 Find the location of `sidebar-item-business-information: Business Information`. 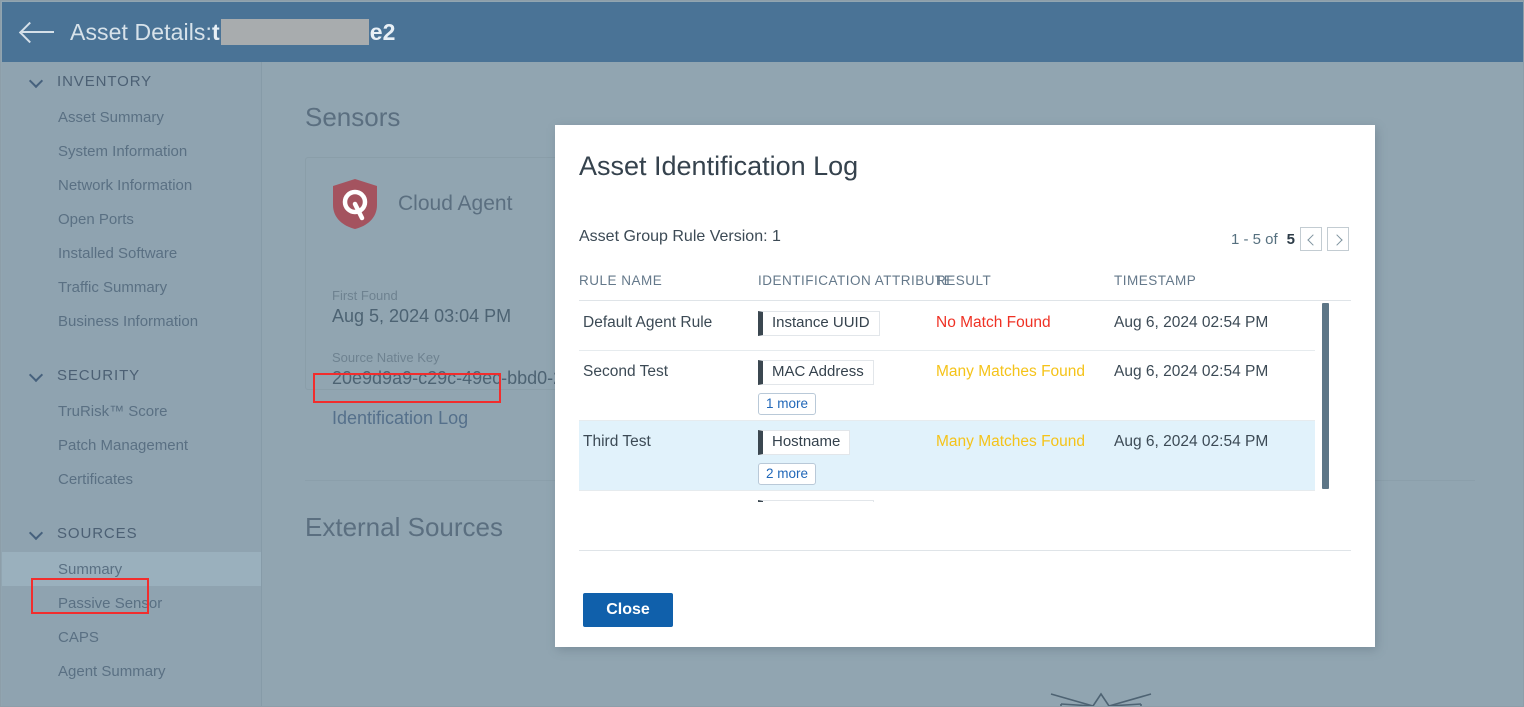

sidebar-item-business-information: Business Information is located at coordinates (131, 321).